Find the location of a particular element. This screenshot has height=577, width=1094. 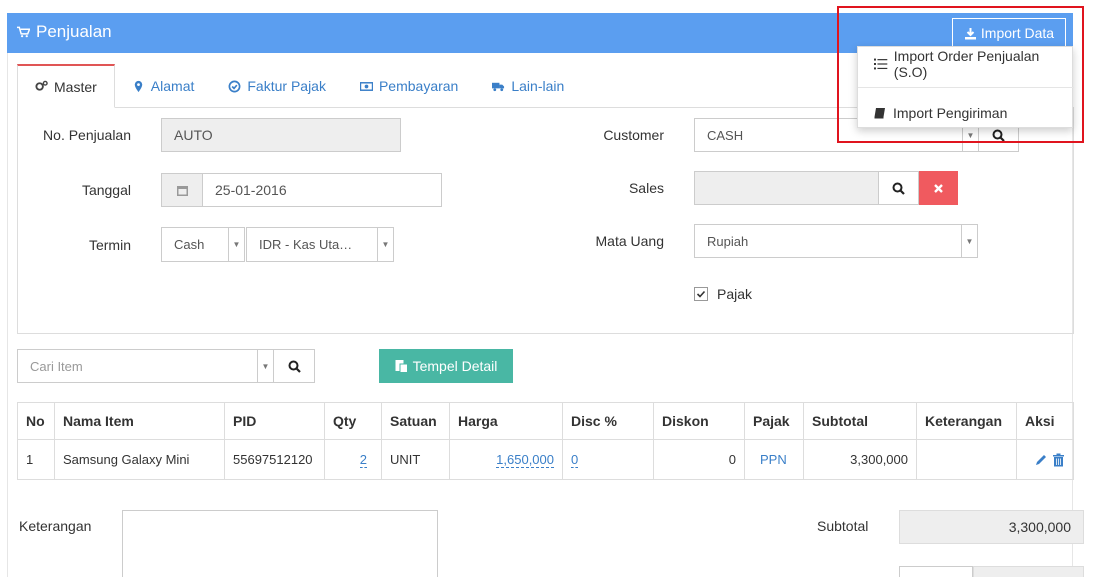

mata-uang-select: Rupiah ▼ is located at coordinates (836, 241).